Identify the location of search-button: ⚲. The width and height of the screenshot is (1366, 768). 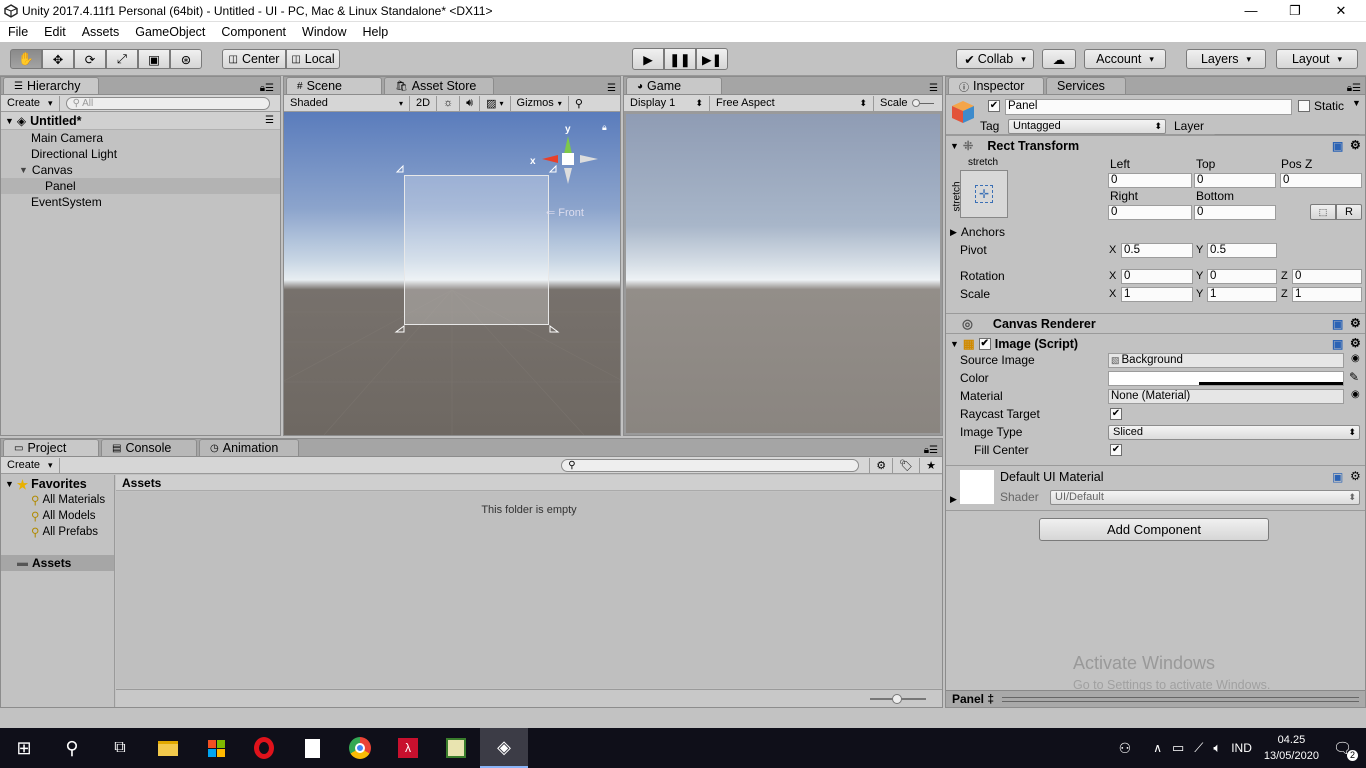
(72, 748).